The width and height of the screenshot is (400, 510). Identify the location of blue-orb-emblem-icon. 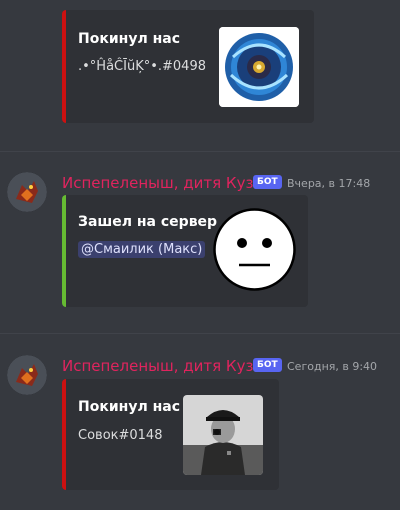
(259, 67).